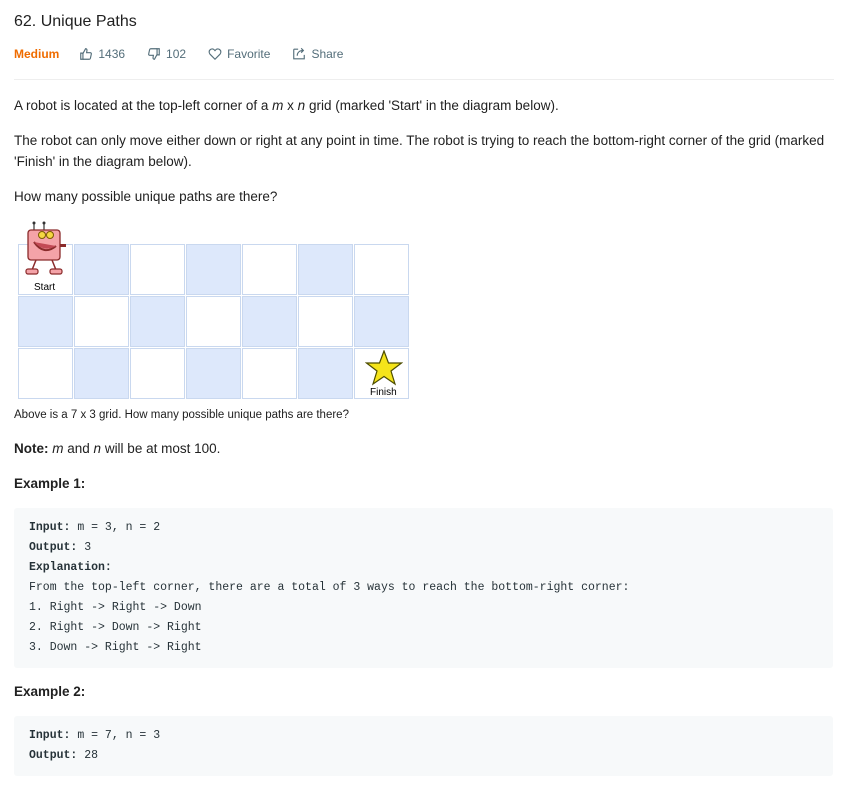 The image size is (851, 790). Describe the element at coordinates (383, 392) in the screenshot. I see `finish-label: Finish` at that location.